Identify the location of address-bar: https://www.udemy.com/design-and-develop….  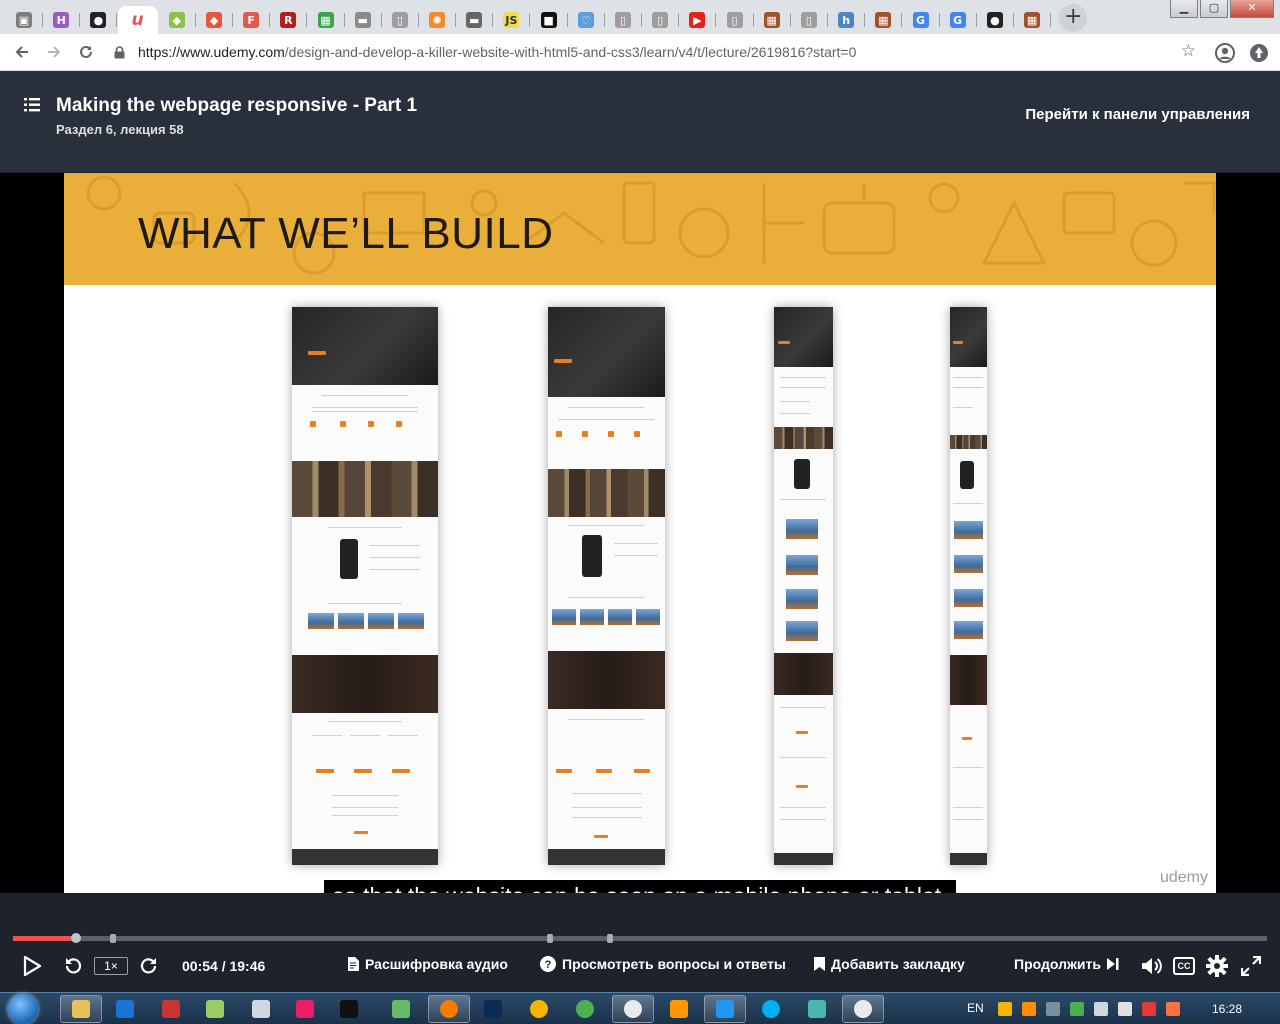
(658, 52).